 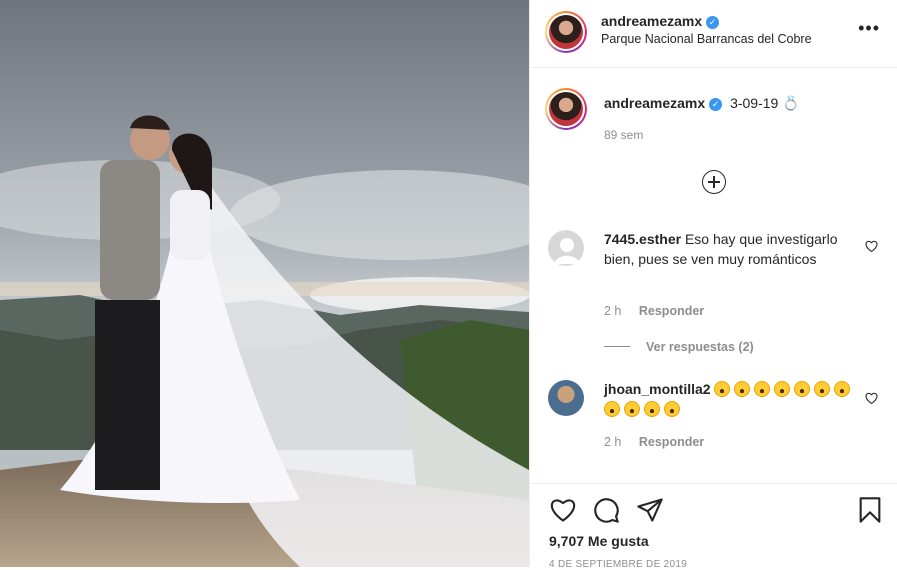 I want to click on caption-username: andreamezamx, so click(x=654, y=103).